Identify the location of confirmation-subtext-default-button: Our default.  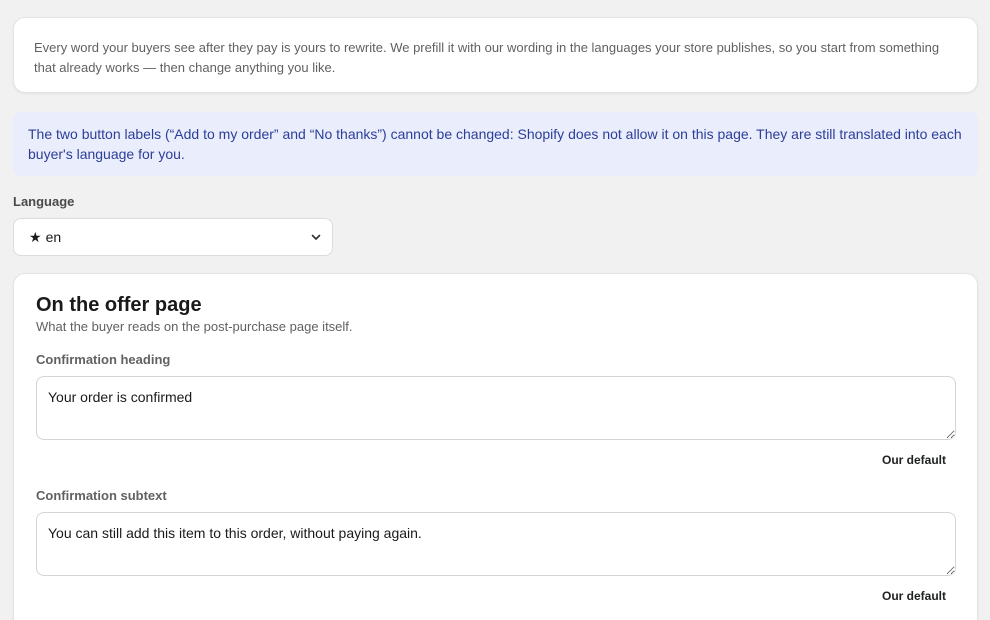
(914, 596).